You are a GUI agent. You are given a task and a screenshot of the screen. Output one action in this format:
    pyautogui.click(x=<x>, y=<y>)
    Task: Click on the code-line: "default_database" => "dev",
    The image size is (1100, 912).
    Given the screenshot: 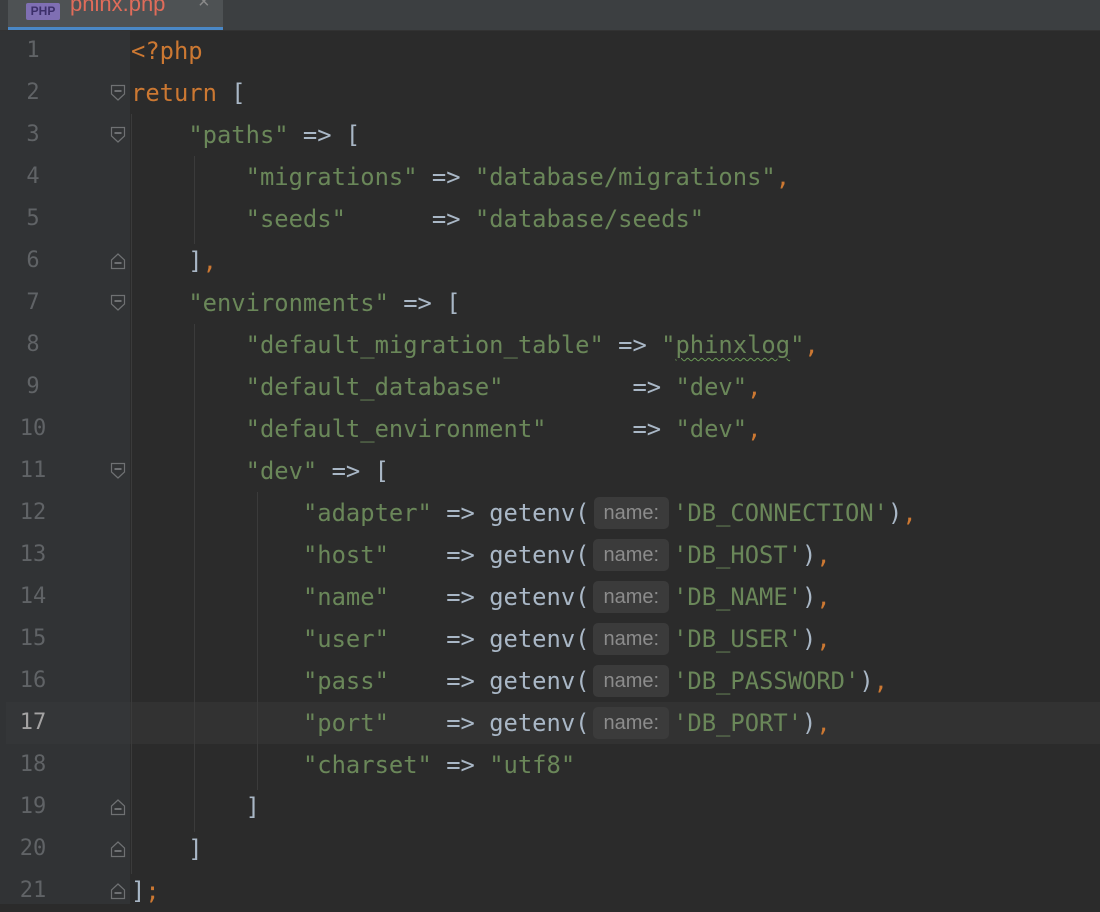 What is the action you would take?
    pyautogui.click(x=446, y=387)
    